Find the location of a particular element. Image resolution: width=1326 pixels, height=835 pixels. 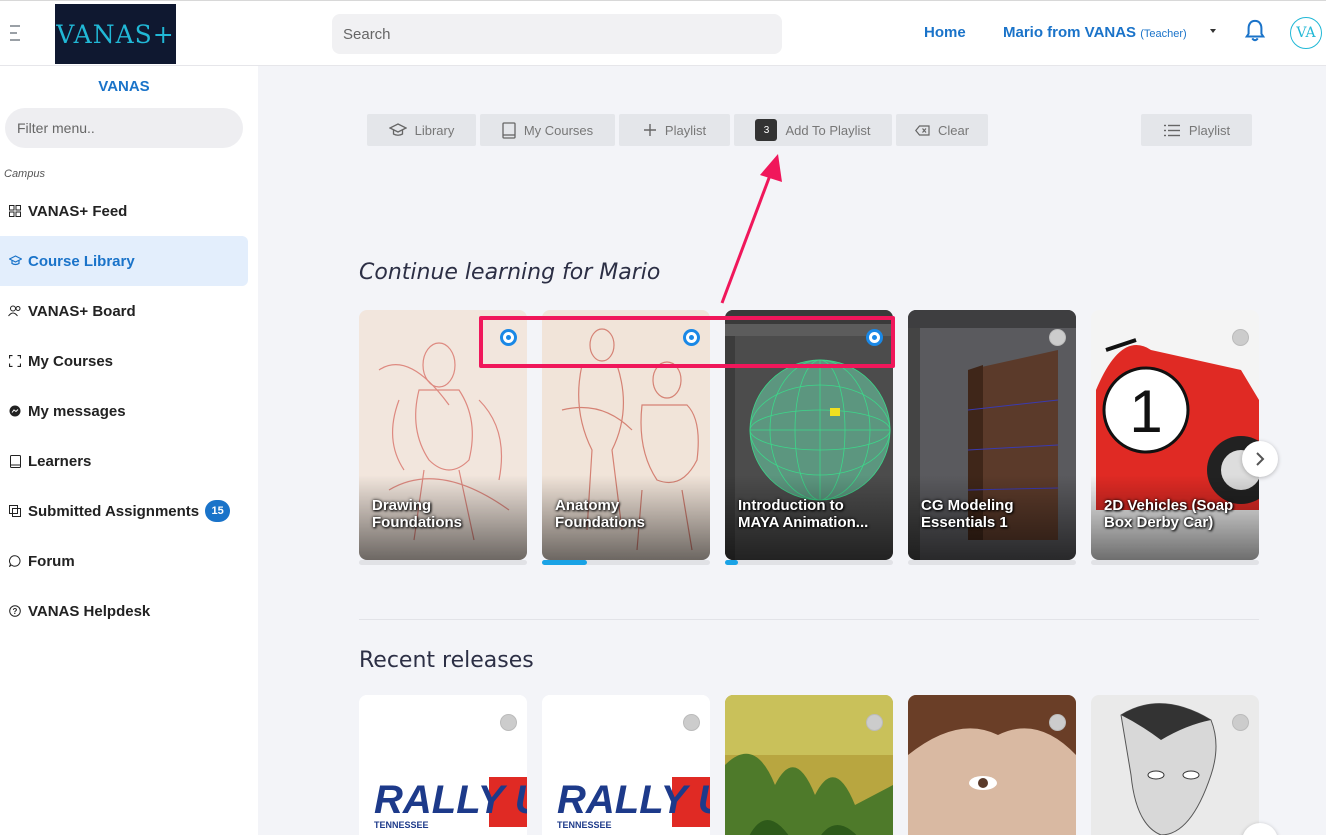

sidebar-item-vanas-helpdesk: ? VANAS Helpdesk is located at coordinates (124, 611).